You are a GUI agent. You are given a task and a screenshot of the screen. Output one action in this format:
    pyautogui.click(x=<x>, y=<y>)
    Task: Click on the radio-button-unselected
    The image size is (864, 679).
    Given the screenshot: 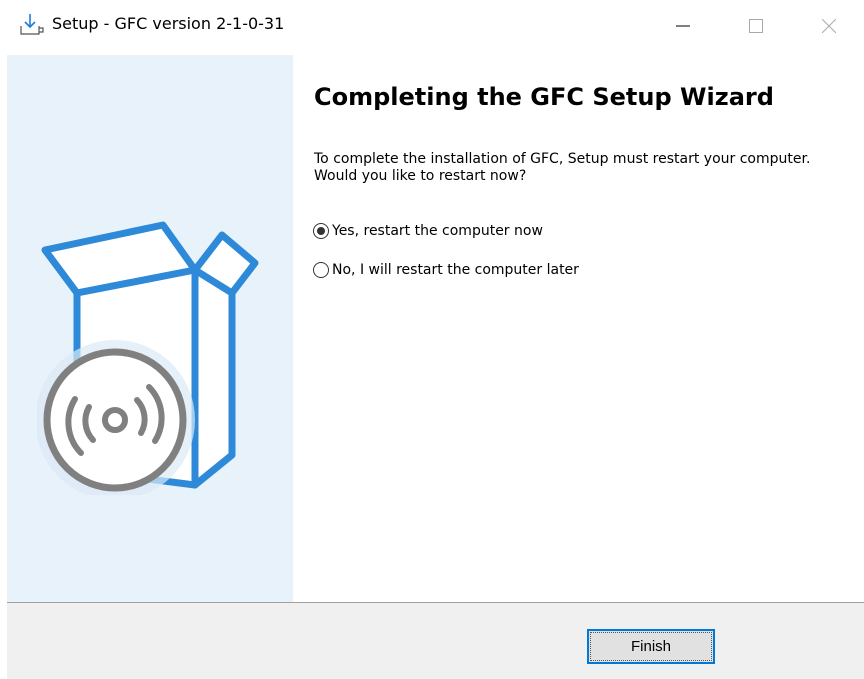 What is the action you would take?
    pyautogui.click(x=321, y=270)
    